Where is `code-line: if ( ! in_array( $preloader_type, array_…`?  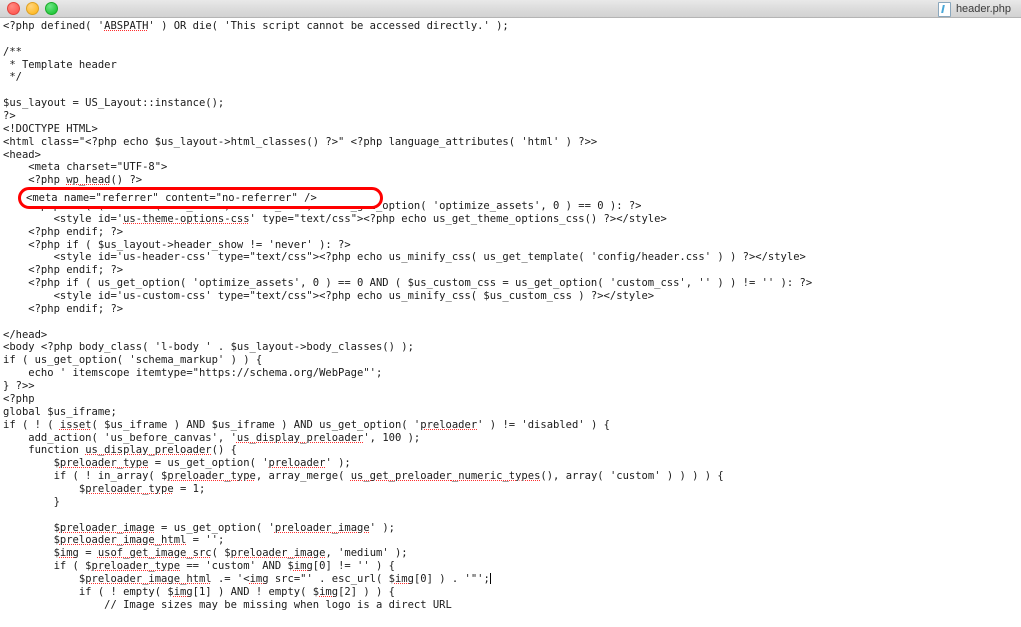 code-line: if ( ! in_array( $preloader_type, array_… is located at coordinates (363, 476).